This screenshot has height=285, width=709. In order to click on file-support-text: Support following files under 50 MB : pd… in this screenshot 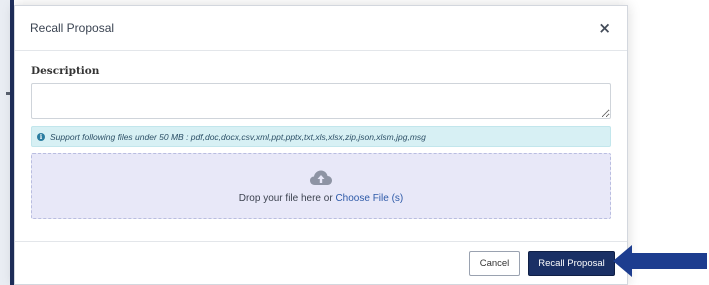, I will do `click(238, 136)`.